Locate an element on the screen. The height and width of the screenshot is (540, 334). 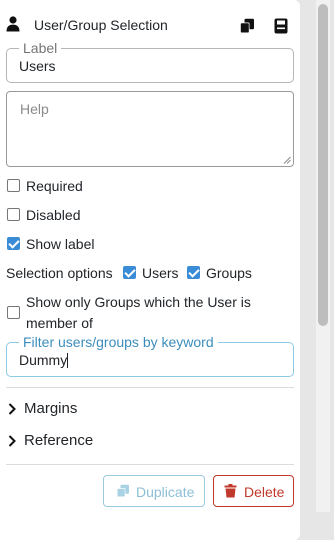
help-placeholder: Help is located at coordinates (34, 109).